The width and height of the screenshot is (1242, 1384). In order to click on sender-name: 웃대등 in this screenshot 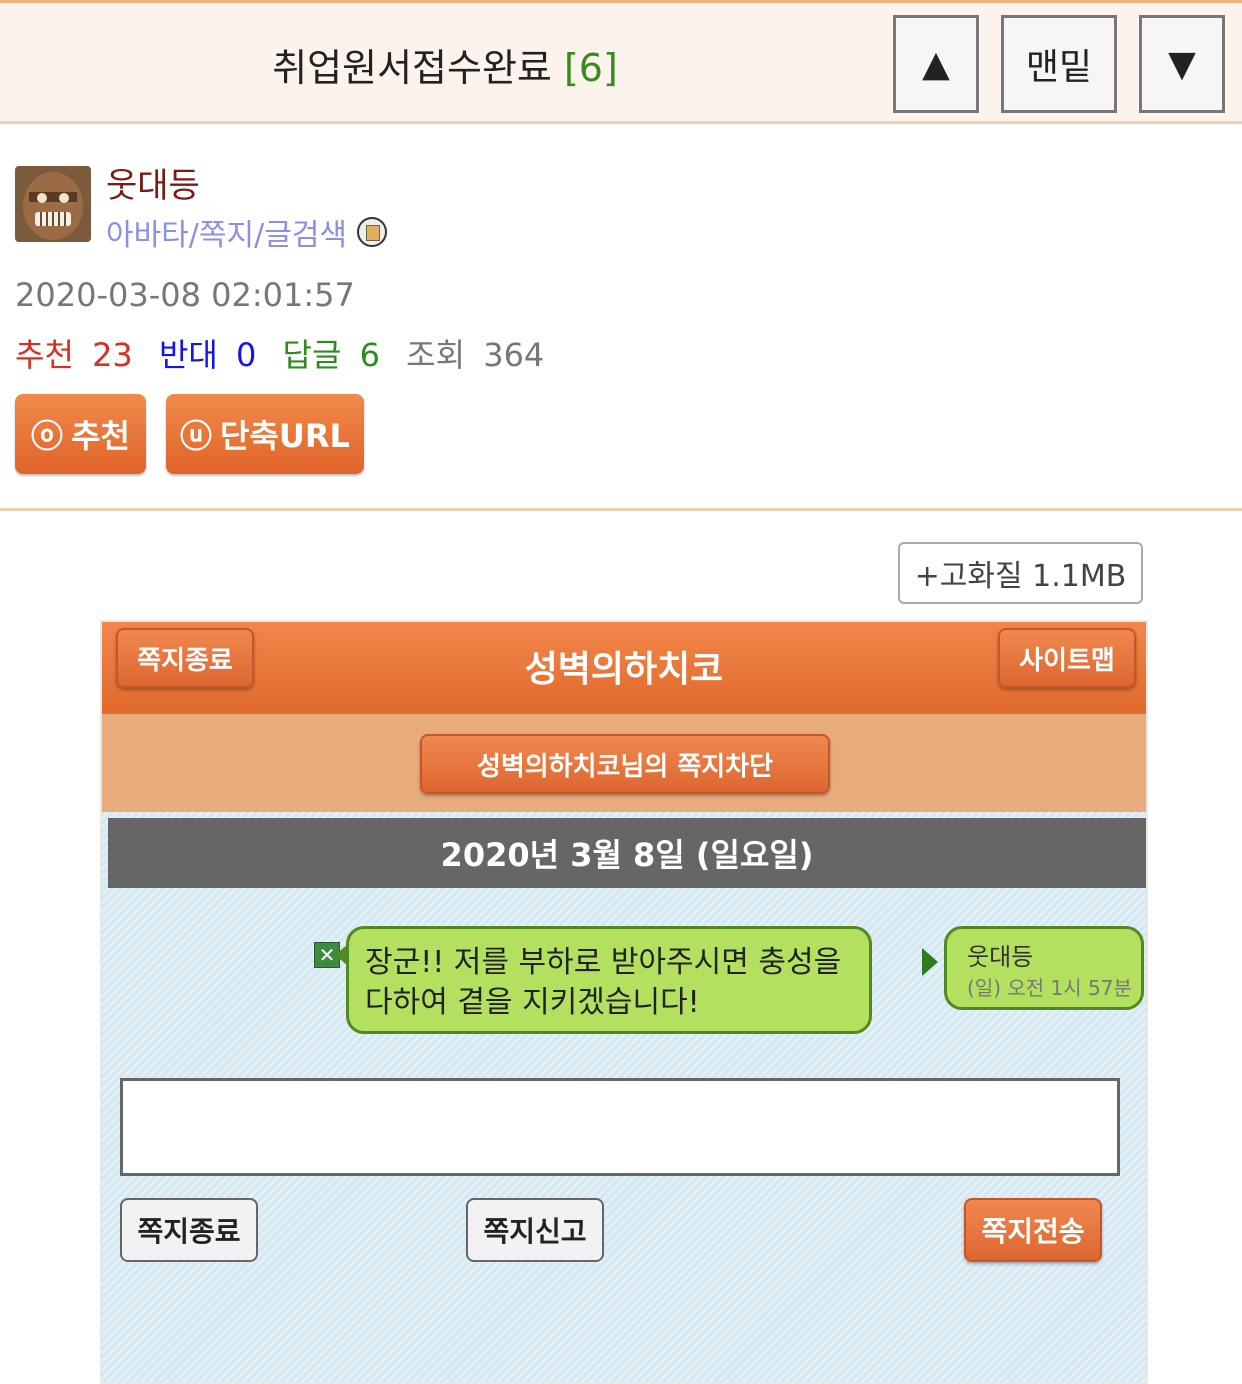, I will do `click(1000, 957)`.